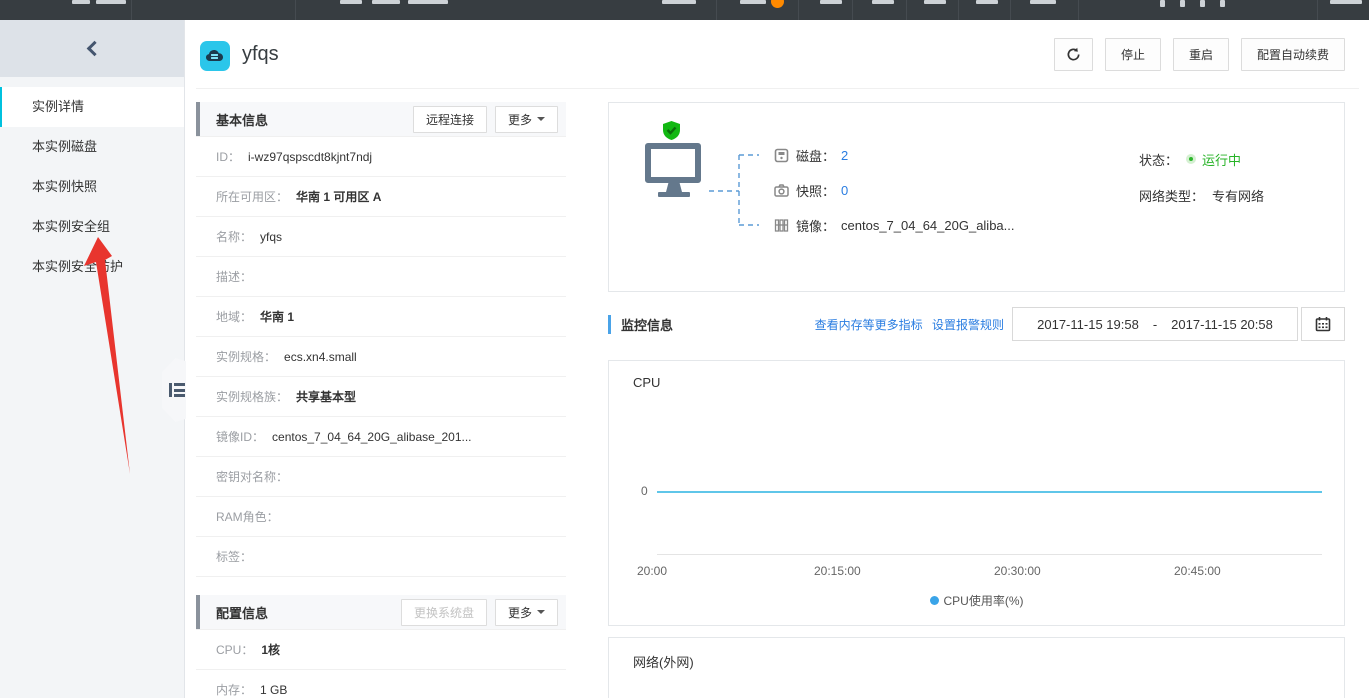 The height and width of the screenshot is (698, 1369). Describe the element at coordinates (644, 491) in the screenshot. I see `y-axis-tick-0: 0` at that location.